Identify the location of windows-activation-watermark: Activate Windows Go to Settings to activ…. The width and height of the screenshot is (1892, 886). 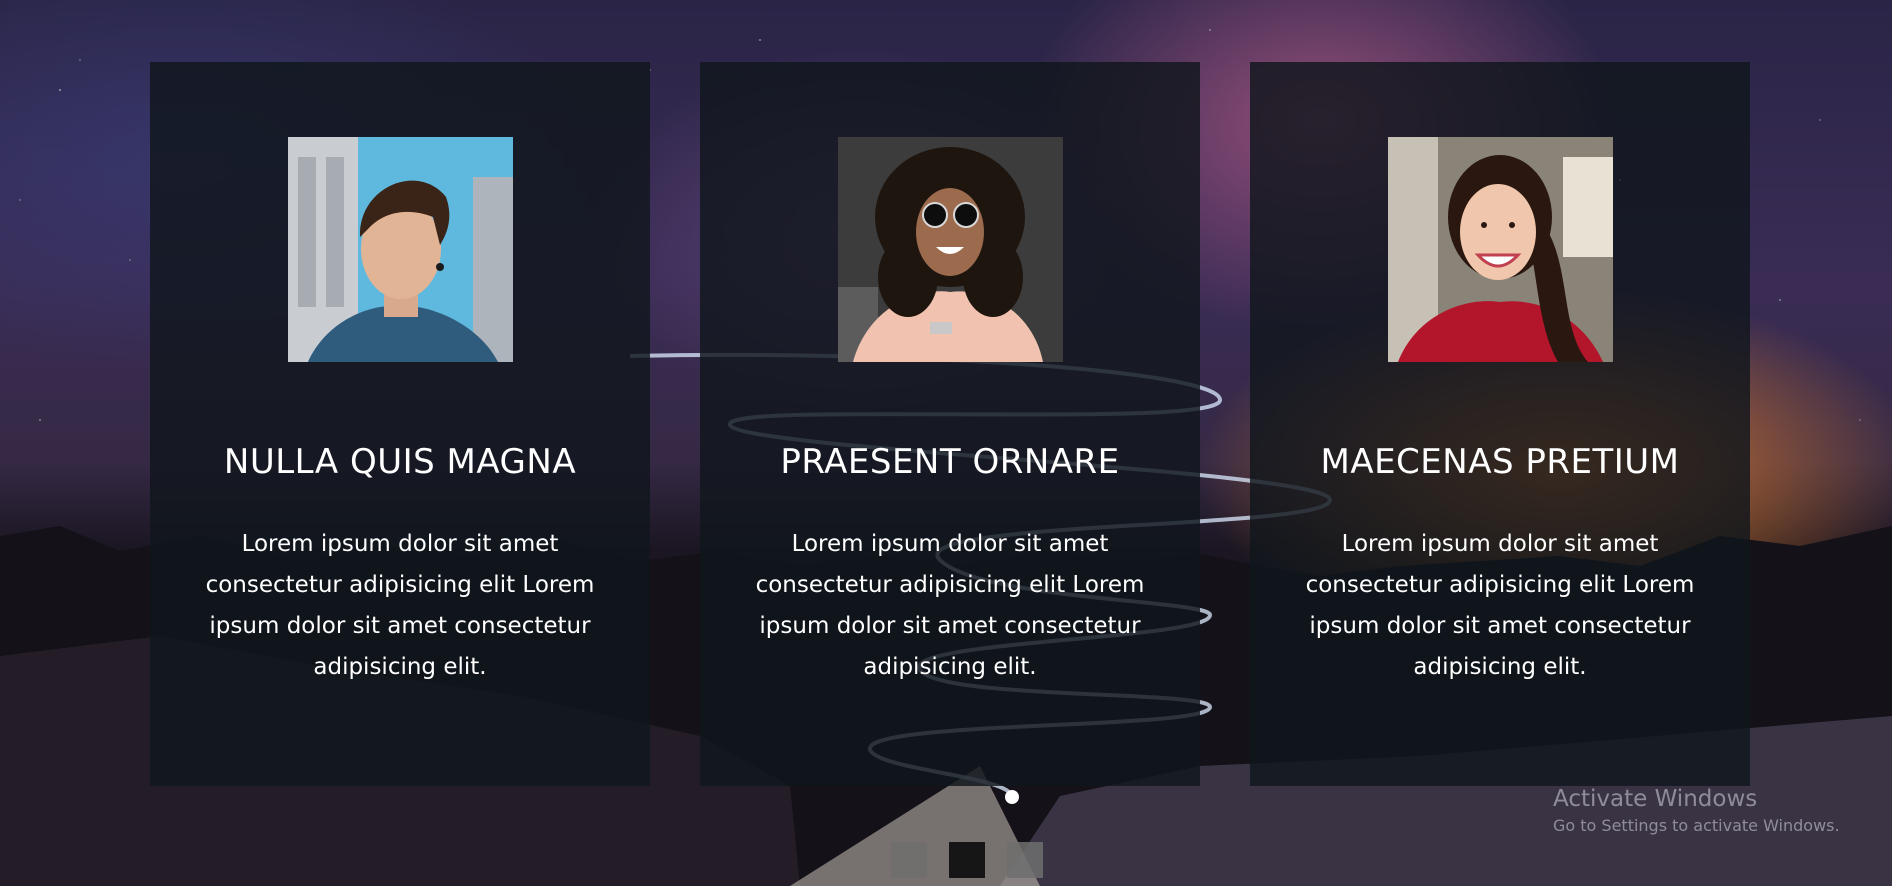
(1696, 810).